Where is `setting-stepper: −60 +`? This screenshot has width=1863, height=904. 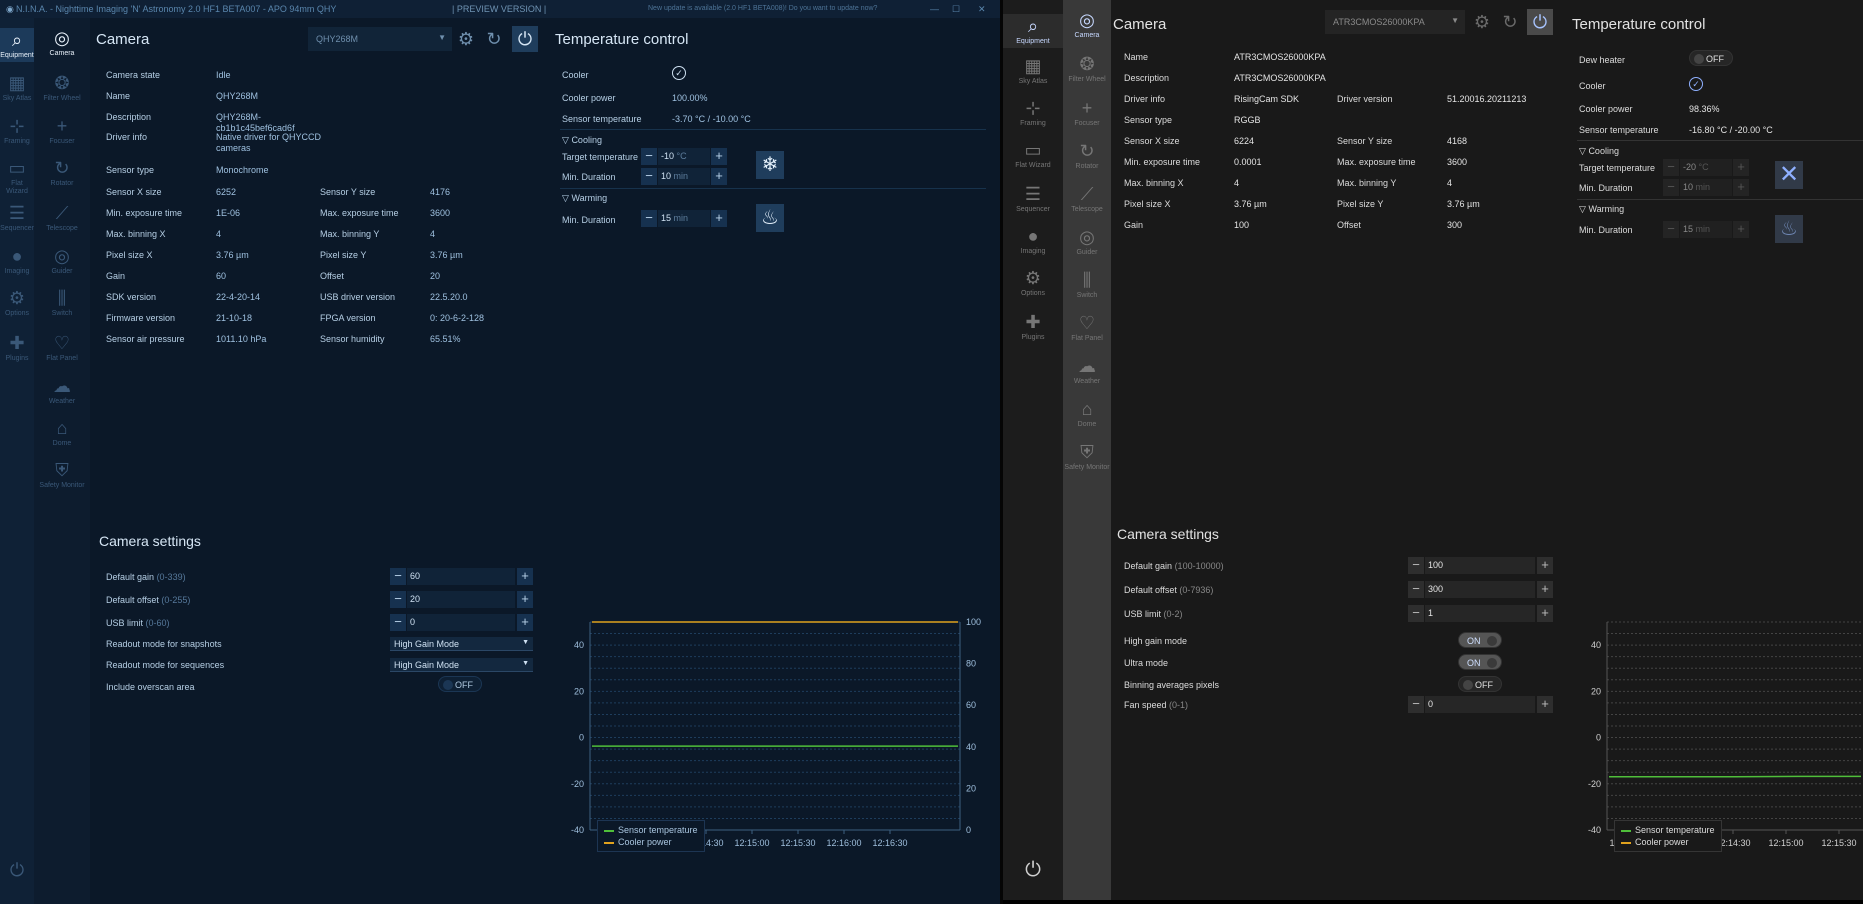
setting-stepper: −60 + is located at coordinates (461, 576).